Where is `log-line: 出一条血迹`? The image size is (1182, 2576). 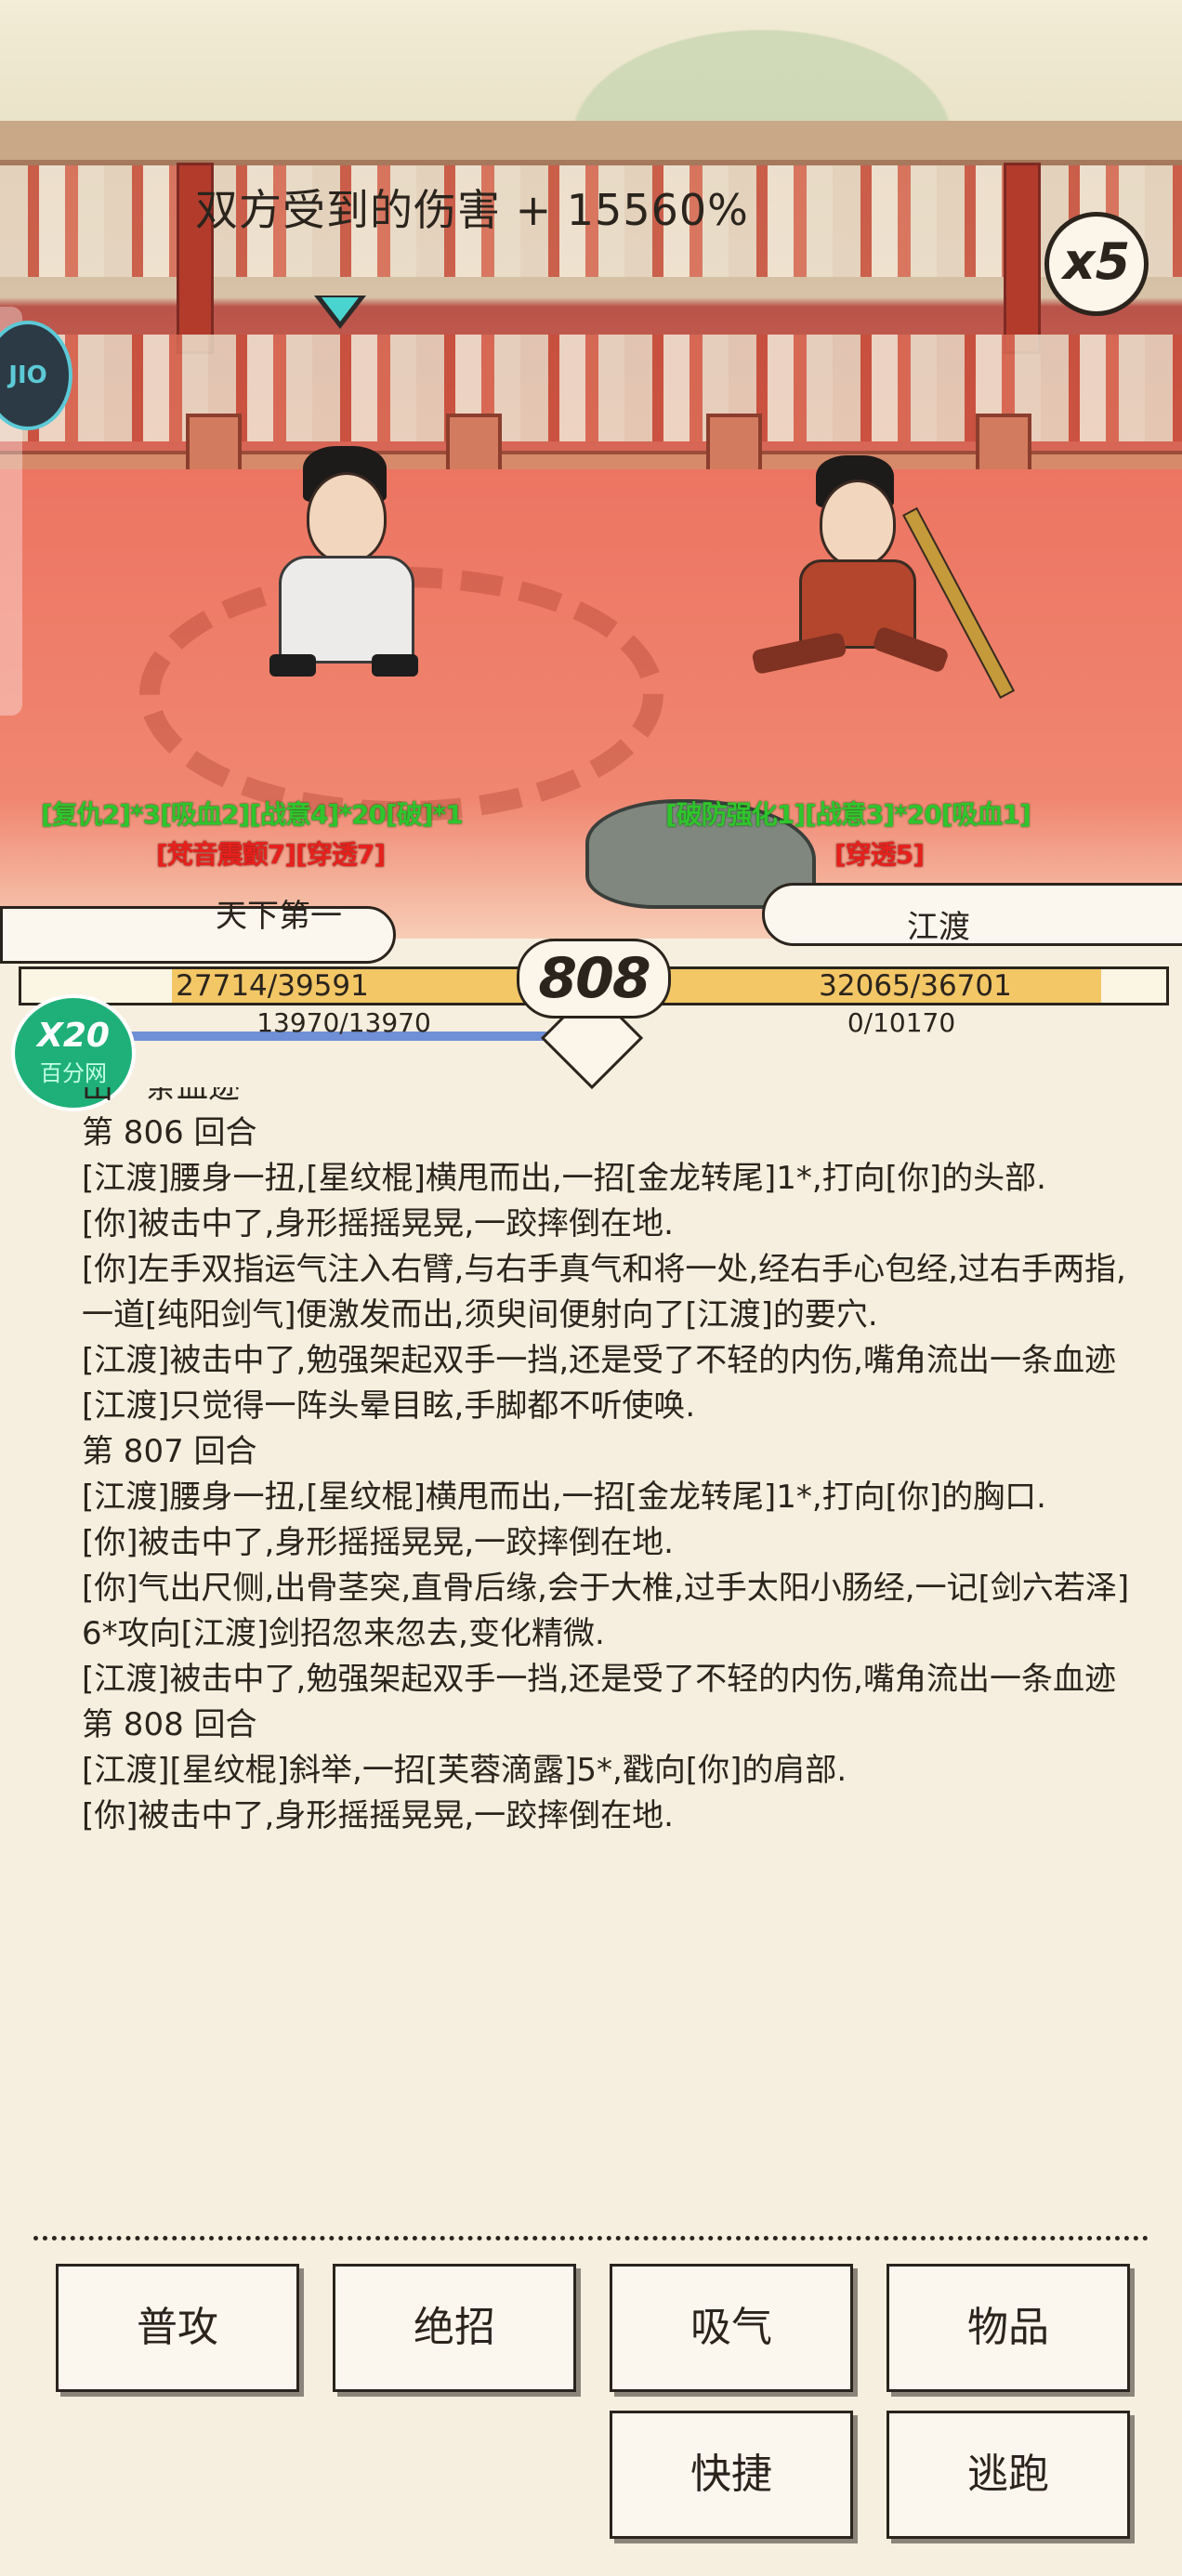 log-line: 出一条血迹 is located at coordinates (161, 1096).